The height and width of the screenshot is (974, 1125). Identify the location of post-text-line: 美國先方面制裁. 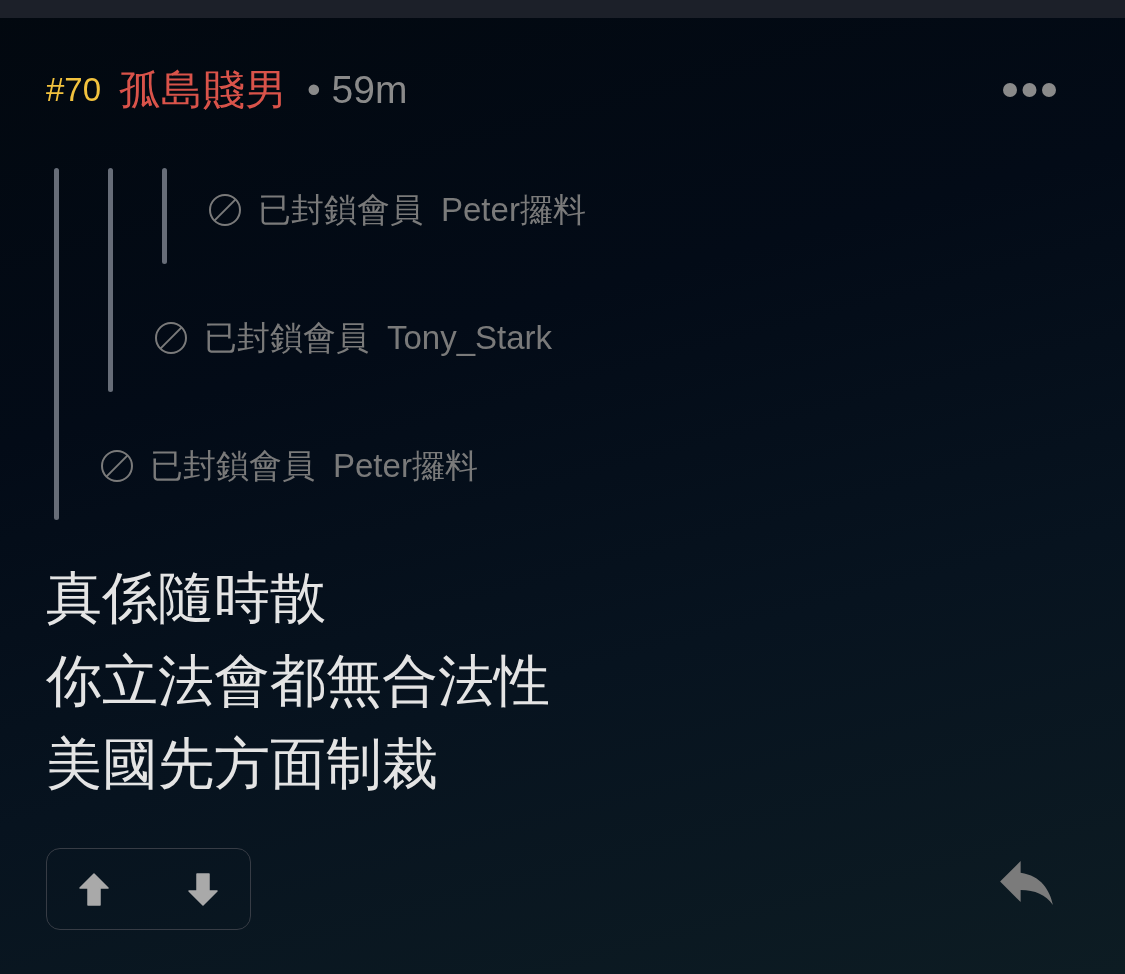
(242, 764).